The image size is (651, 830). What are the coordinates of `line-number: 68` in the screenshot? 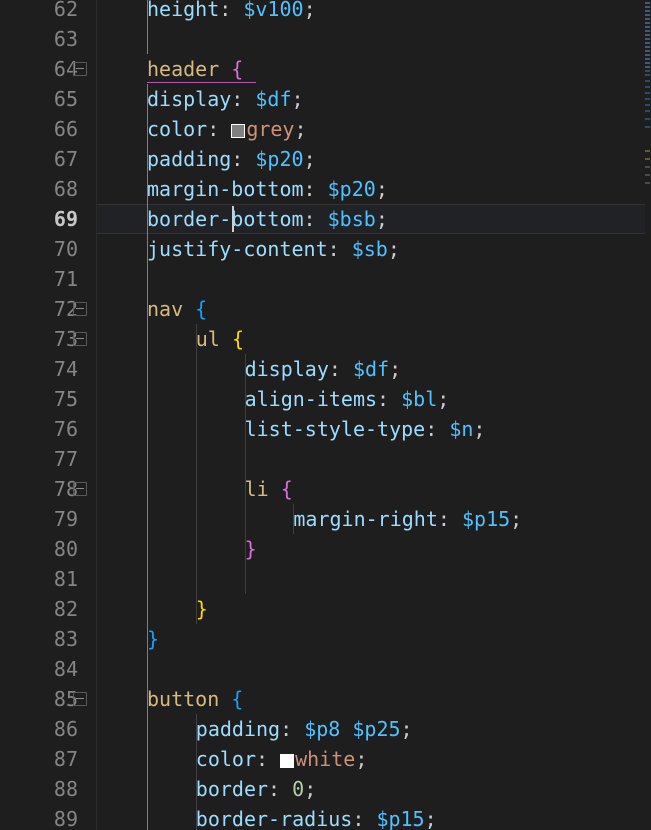 It's located at (66, 189).